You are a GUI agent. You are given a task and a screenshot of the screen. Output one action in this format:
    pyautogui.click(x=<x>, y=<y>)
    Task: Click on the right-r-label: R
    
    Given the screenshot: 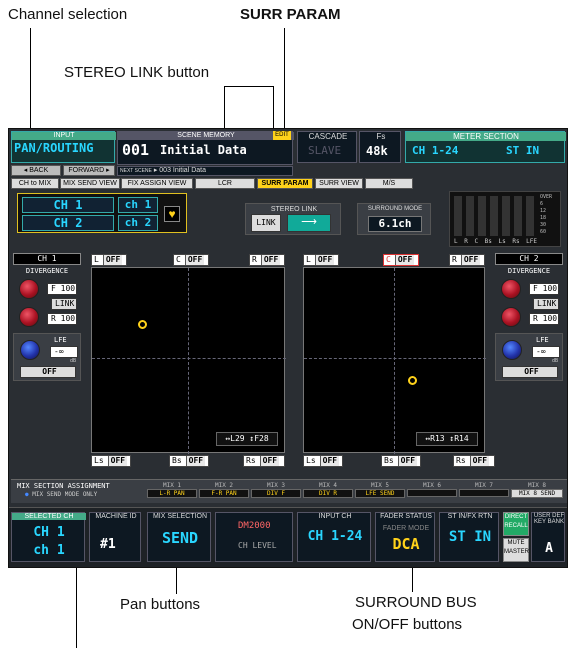 What is the action you would take?
    pyautogui.click(x=535, y=318)
    